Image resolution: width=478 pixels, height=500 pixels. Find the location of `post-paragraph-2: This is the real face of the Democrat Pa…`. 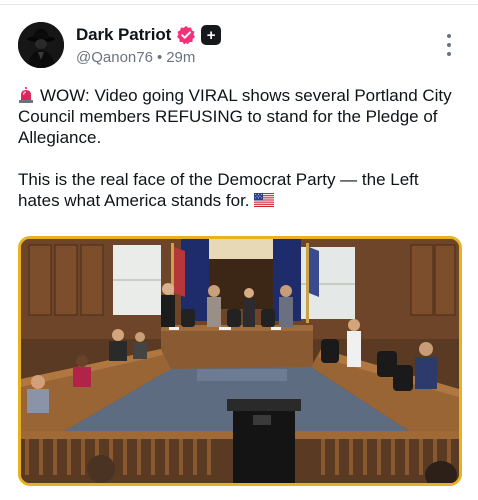

post-paragraph-2: This is the real face of the Democrat Pa… is located at coordinates (240, 190).